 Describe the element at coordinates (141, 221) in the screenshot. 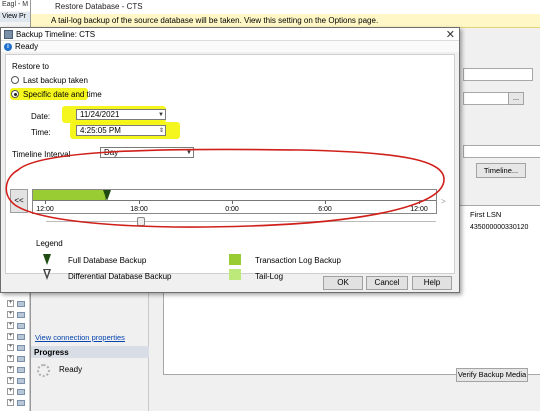

I see `zoom-slider-thumb` at that location.